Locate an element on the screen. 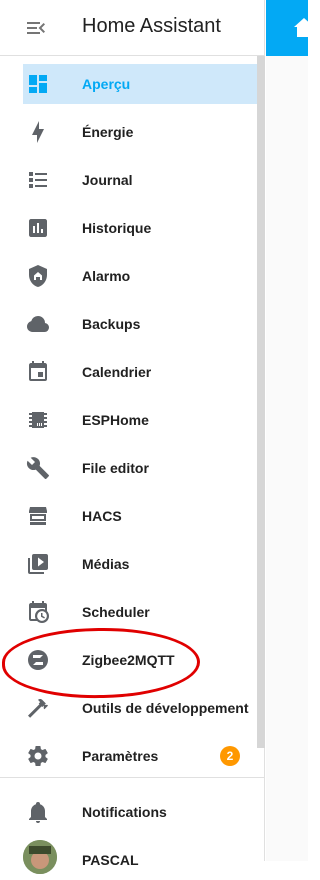 The image size is (320, 880). sidebar-item-label: Aperçu is located at coordinates (106, 84).